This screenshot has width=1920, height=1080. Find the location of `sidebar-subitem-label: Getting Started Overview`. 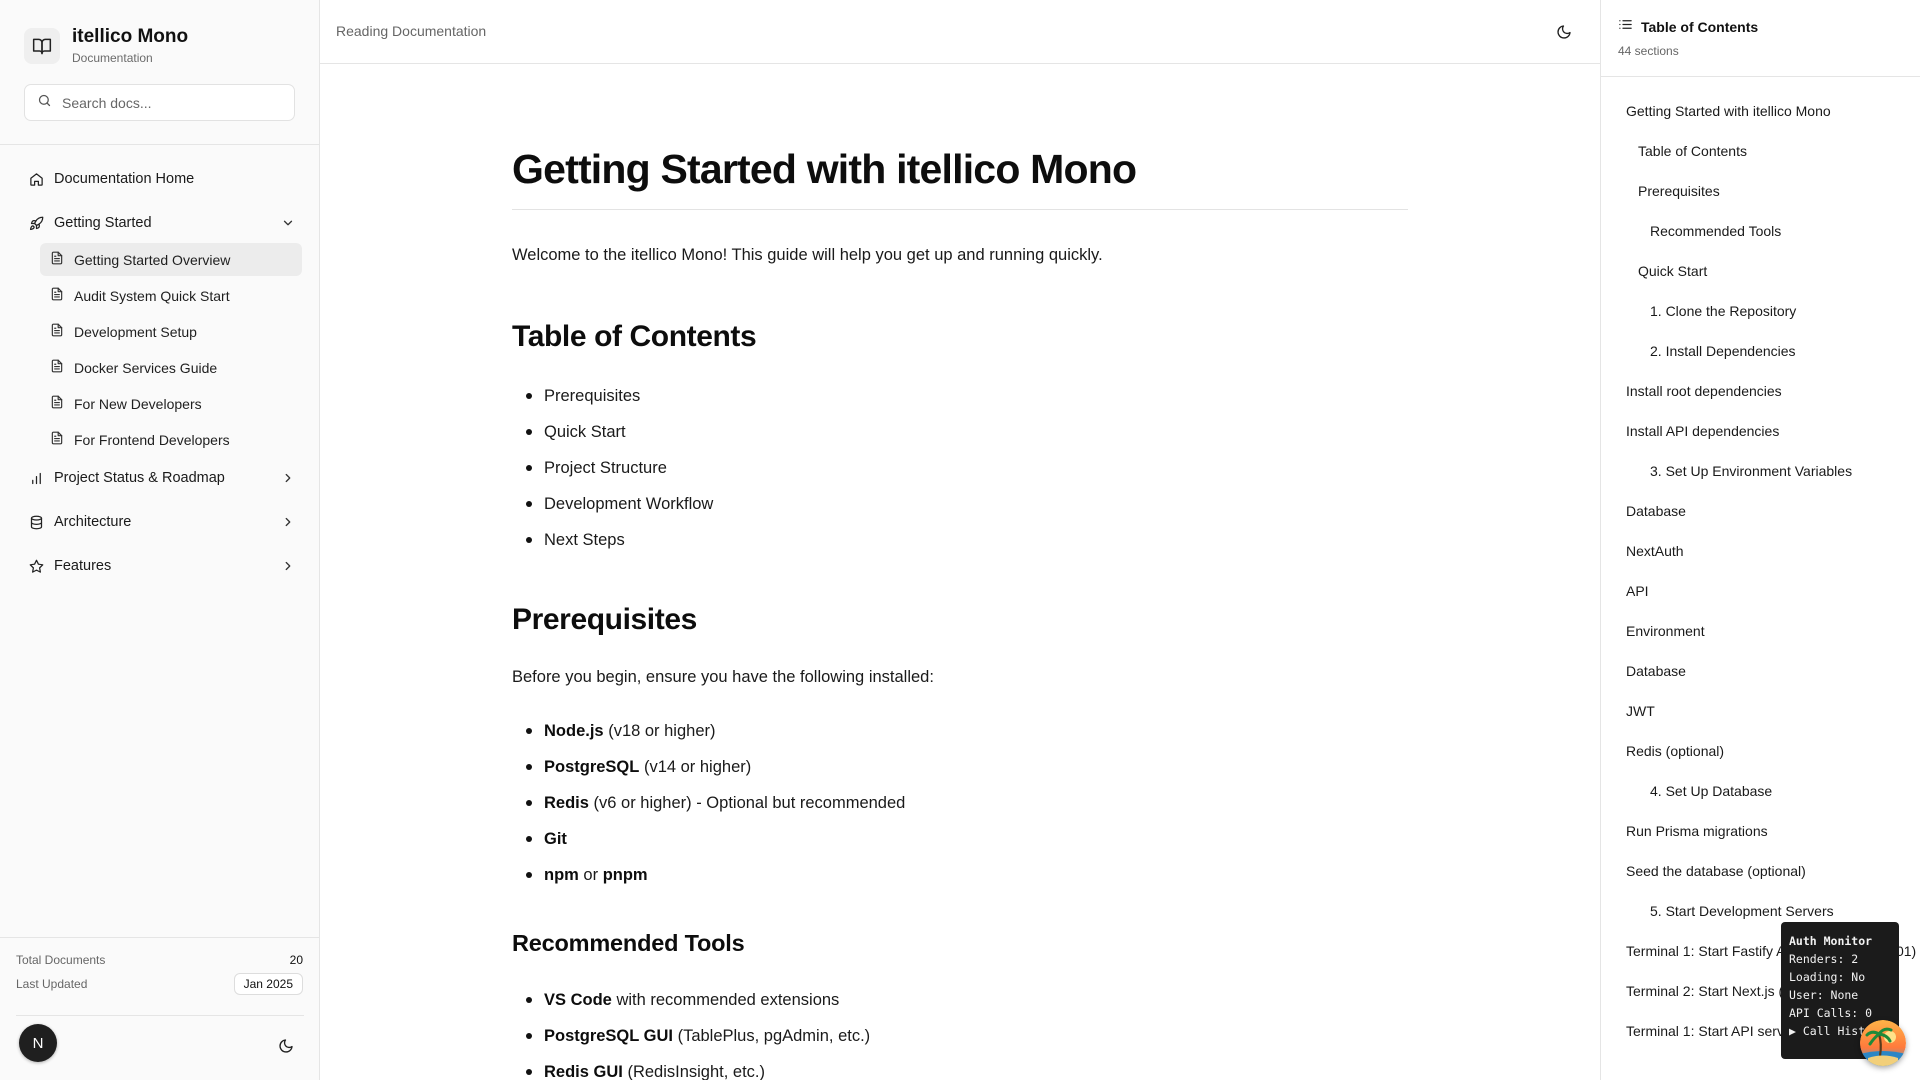

sidebar-subitem-label: Getting Started Overview is located at coordinates (152, 259).